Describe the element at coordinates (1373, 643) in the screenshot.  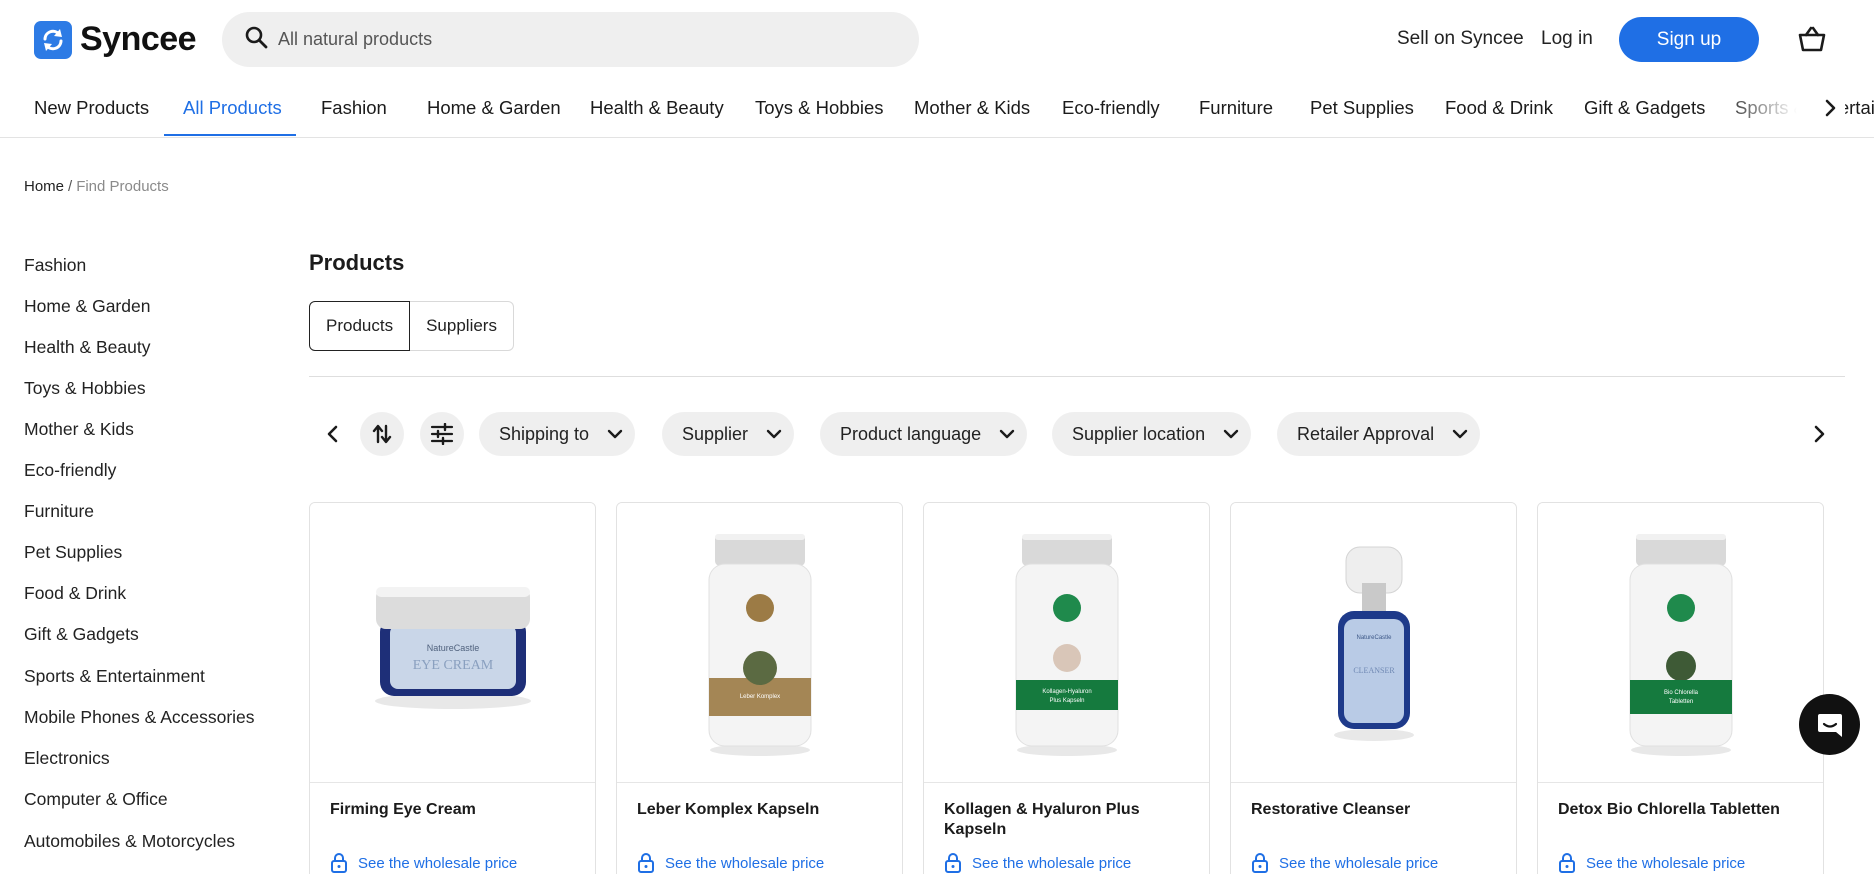
I see `product-image: NatureCastle CLEANSER` at that location.